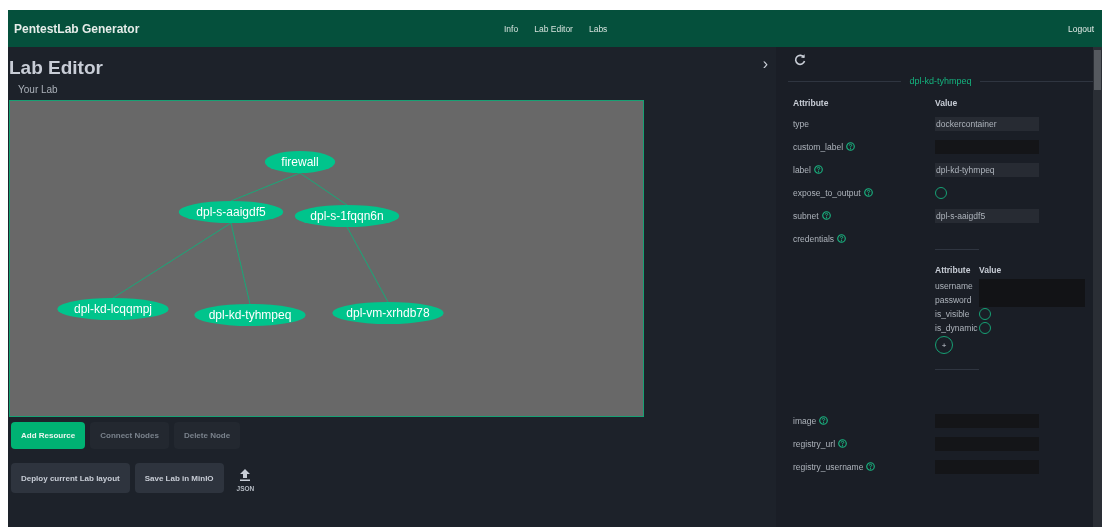 The image size is (1102, 527). What do you see at coordinates (38, 90) in the screenshot?
I see `lab-subtitle: Your Lab` at bounding box center [38, 90].